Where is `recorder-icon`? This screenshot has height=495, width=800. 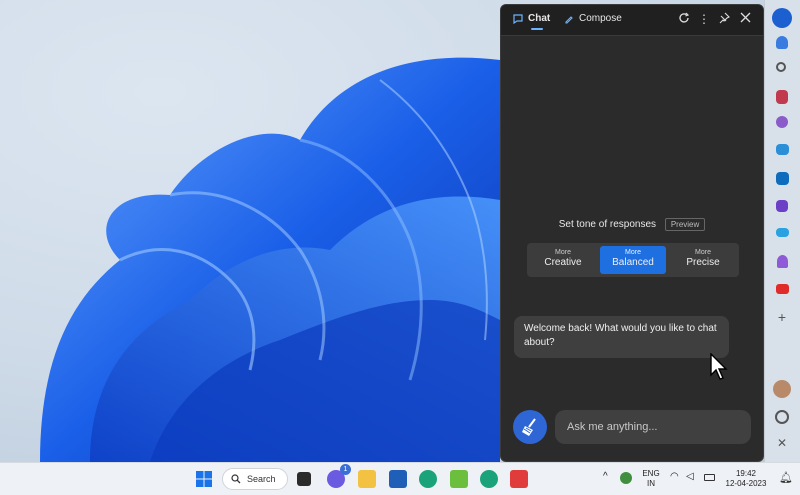
recorder-icon is located at coordinates (519, 479).